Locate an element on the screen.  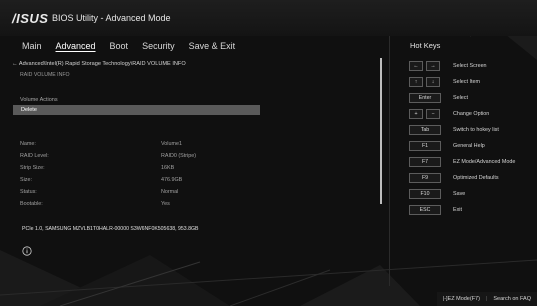
tab-bar: Main Advanced Boot Security Save & Exit is located at coordinates (190, 47).